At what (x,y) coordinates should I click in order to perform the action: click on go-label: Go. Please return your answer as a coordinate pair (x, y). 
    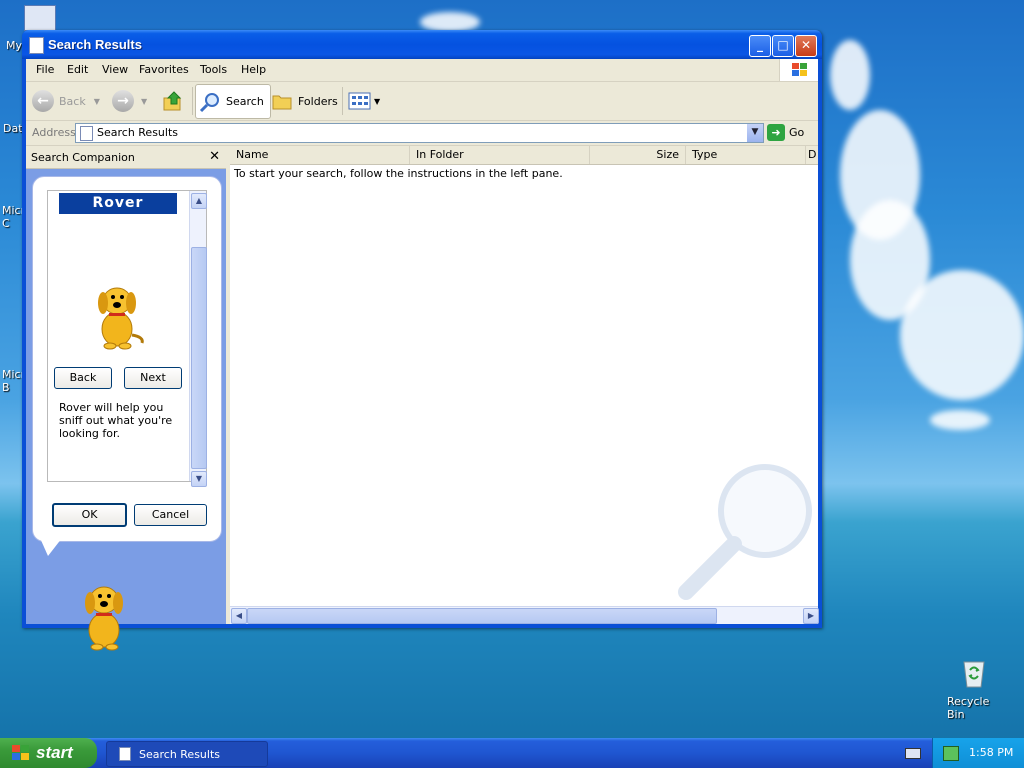
    Looking at the image, I should click on (797, 132).